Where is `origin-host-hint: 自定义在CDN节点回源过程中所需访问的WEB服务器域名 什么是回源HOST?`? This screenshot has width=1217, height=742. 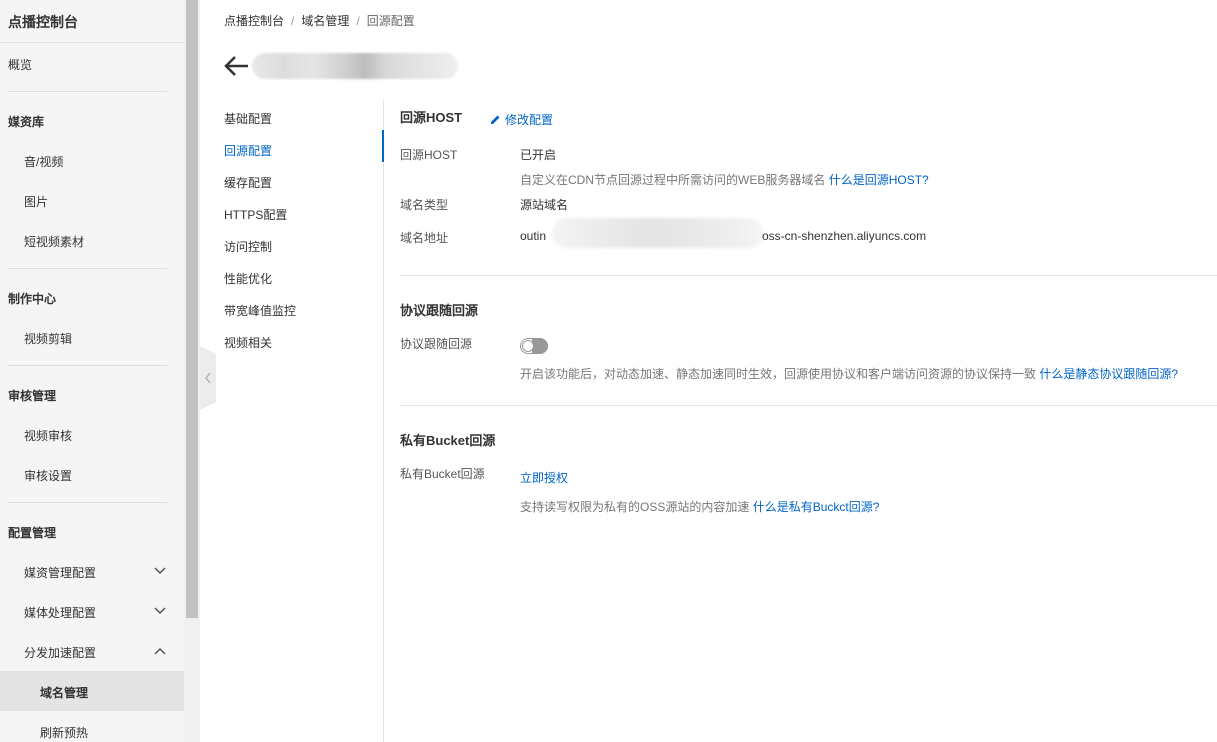
origin-host-hint: 自定义在CDN节点回源过程中所需访问的WEB服务器域名 什么是回源HOST? is located at coordinates (724, 179).